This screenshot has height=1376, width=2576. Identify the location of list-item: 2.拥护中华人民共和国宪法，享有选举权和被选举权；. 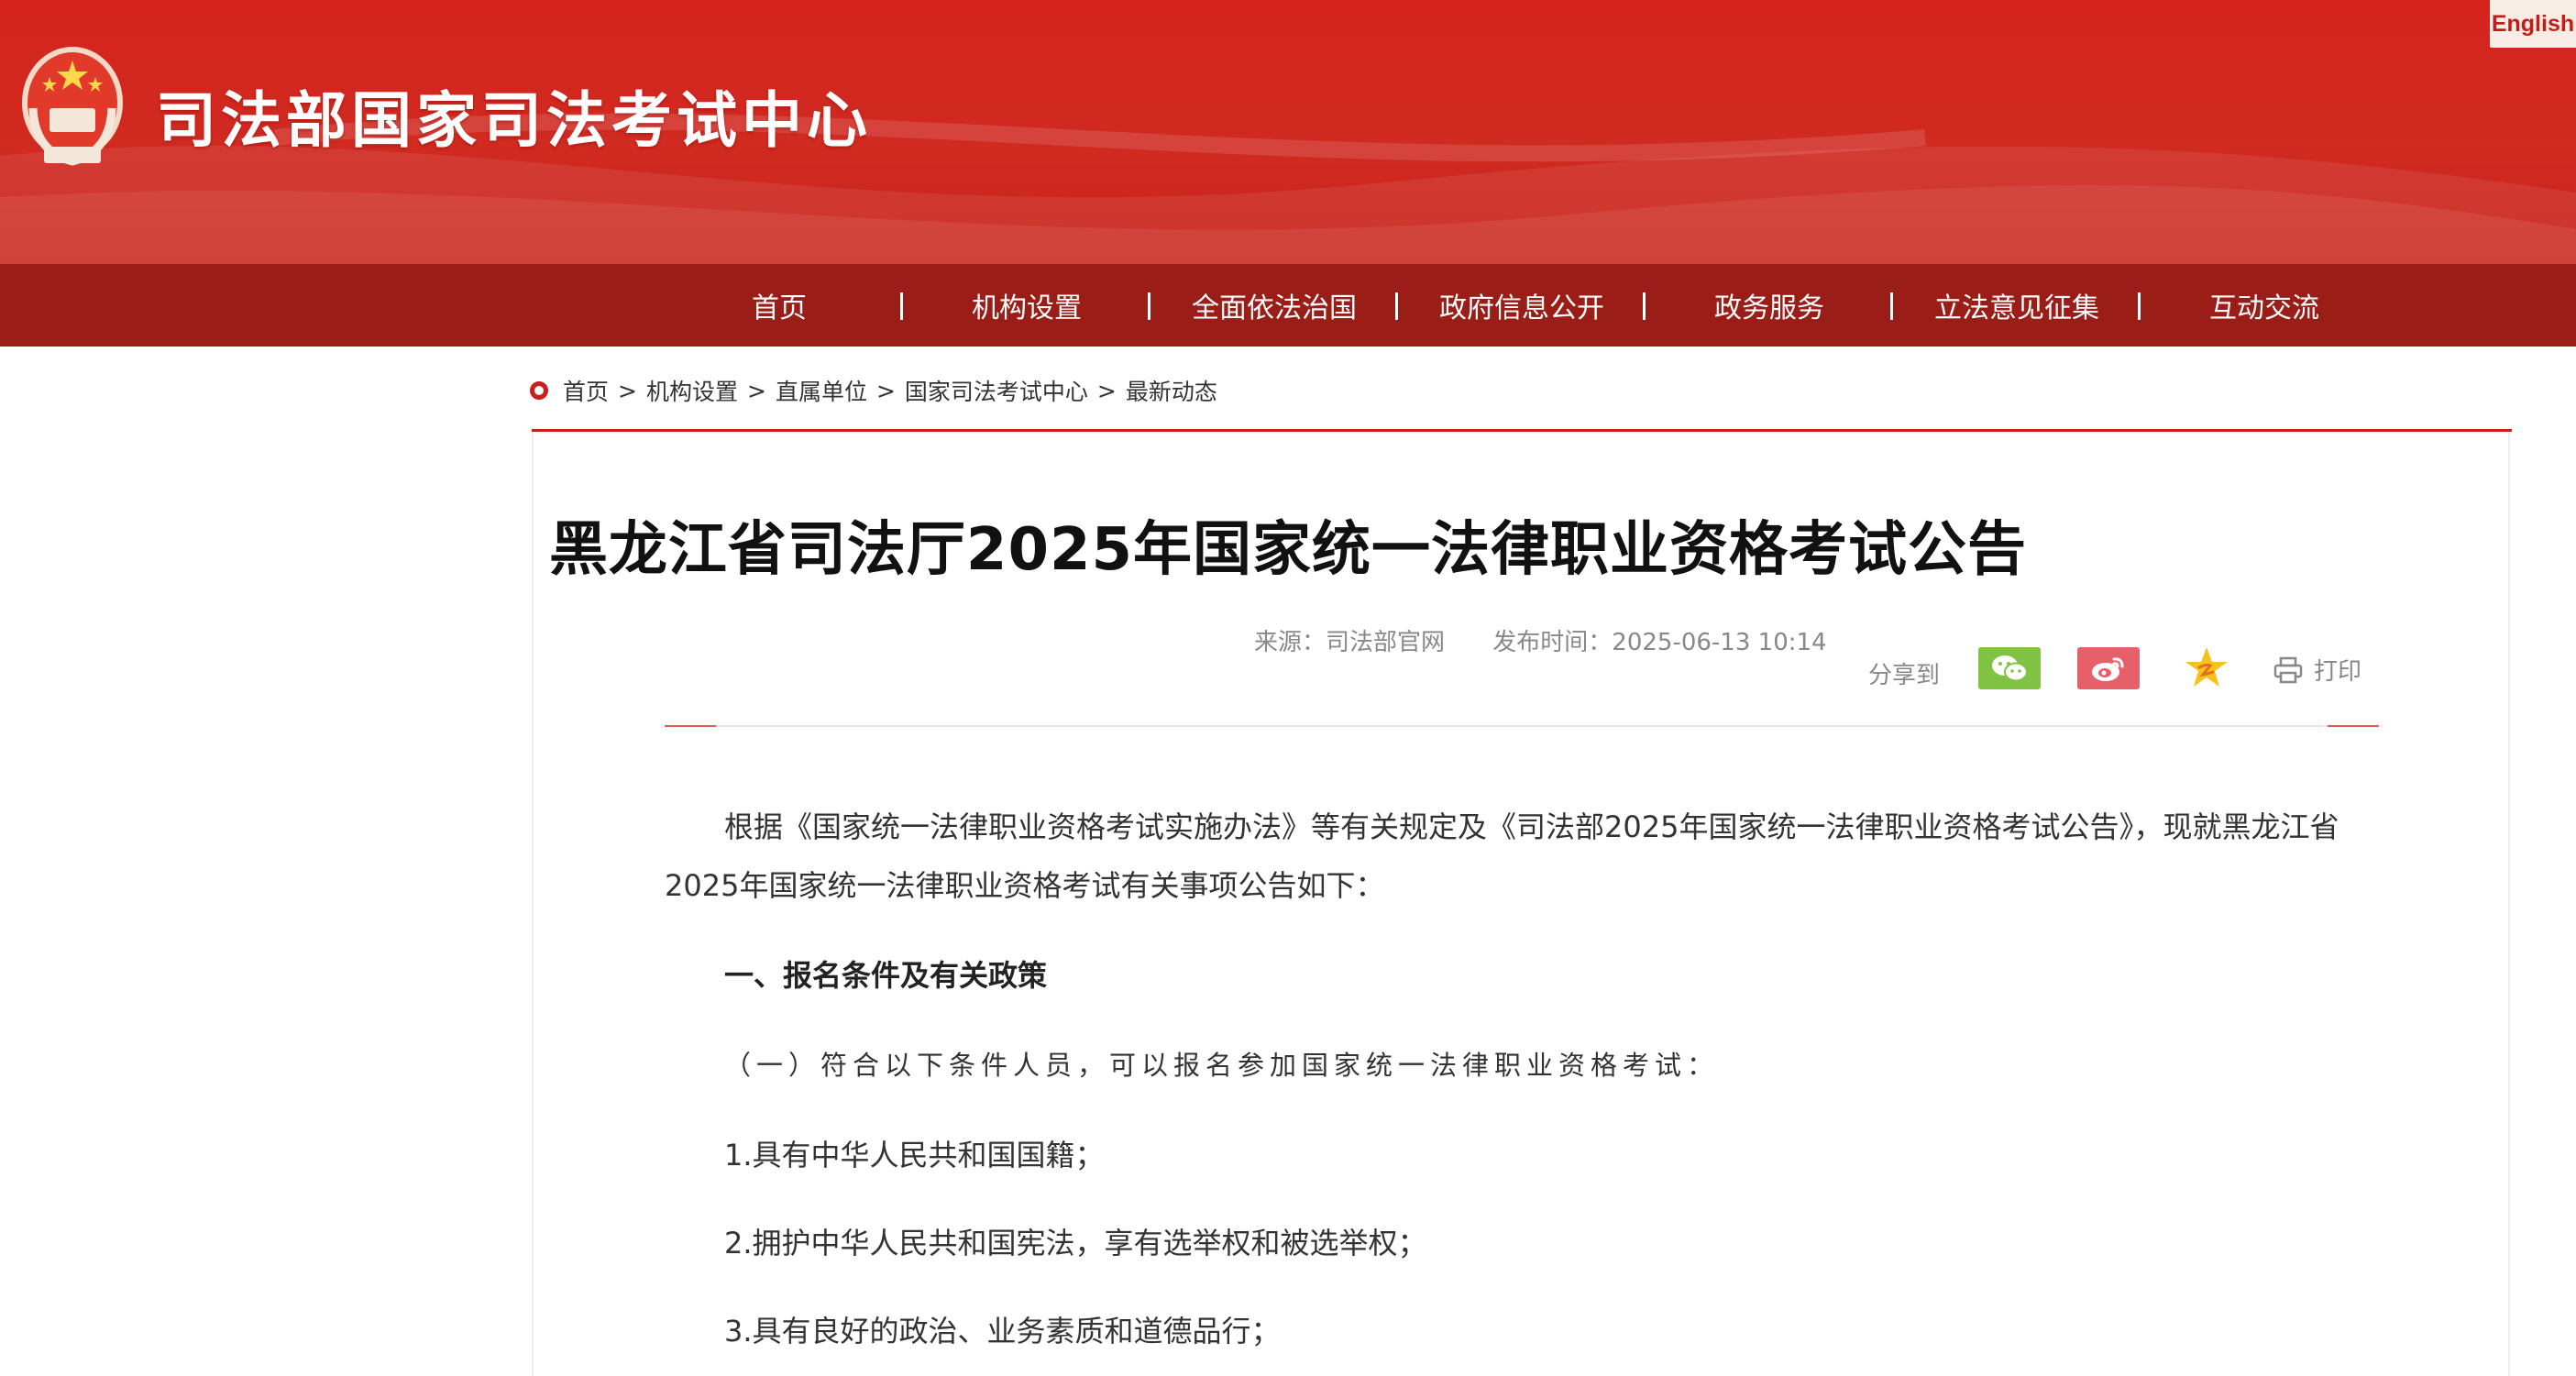
(1075, 1243).